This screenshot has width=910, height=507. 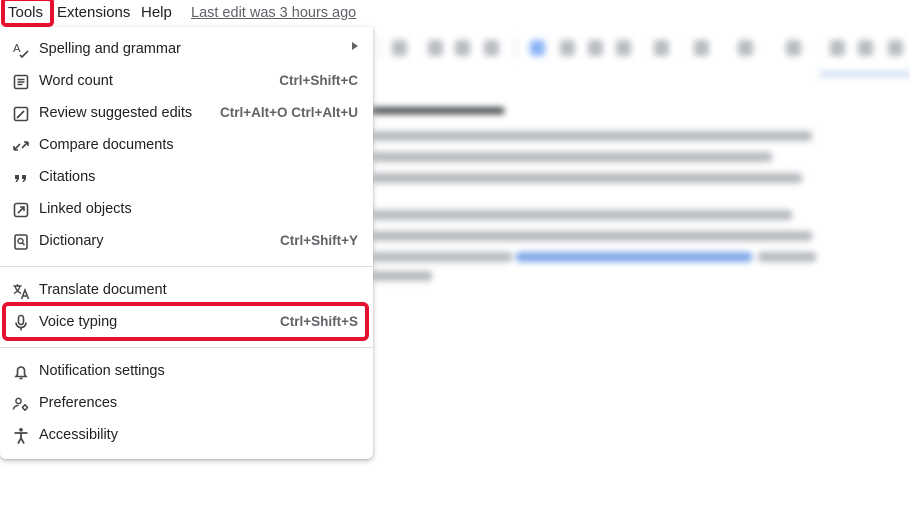 What do you see at coordinates (837, 48) in the screenshot?
I see `indent-icon` at bounding box center [837, 48].